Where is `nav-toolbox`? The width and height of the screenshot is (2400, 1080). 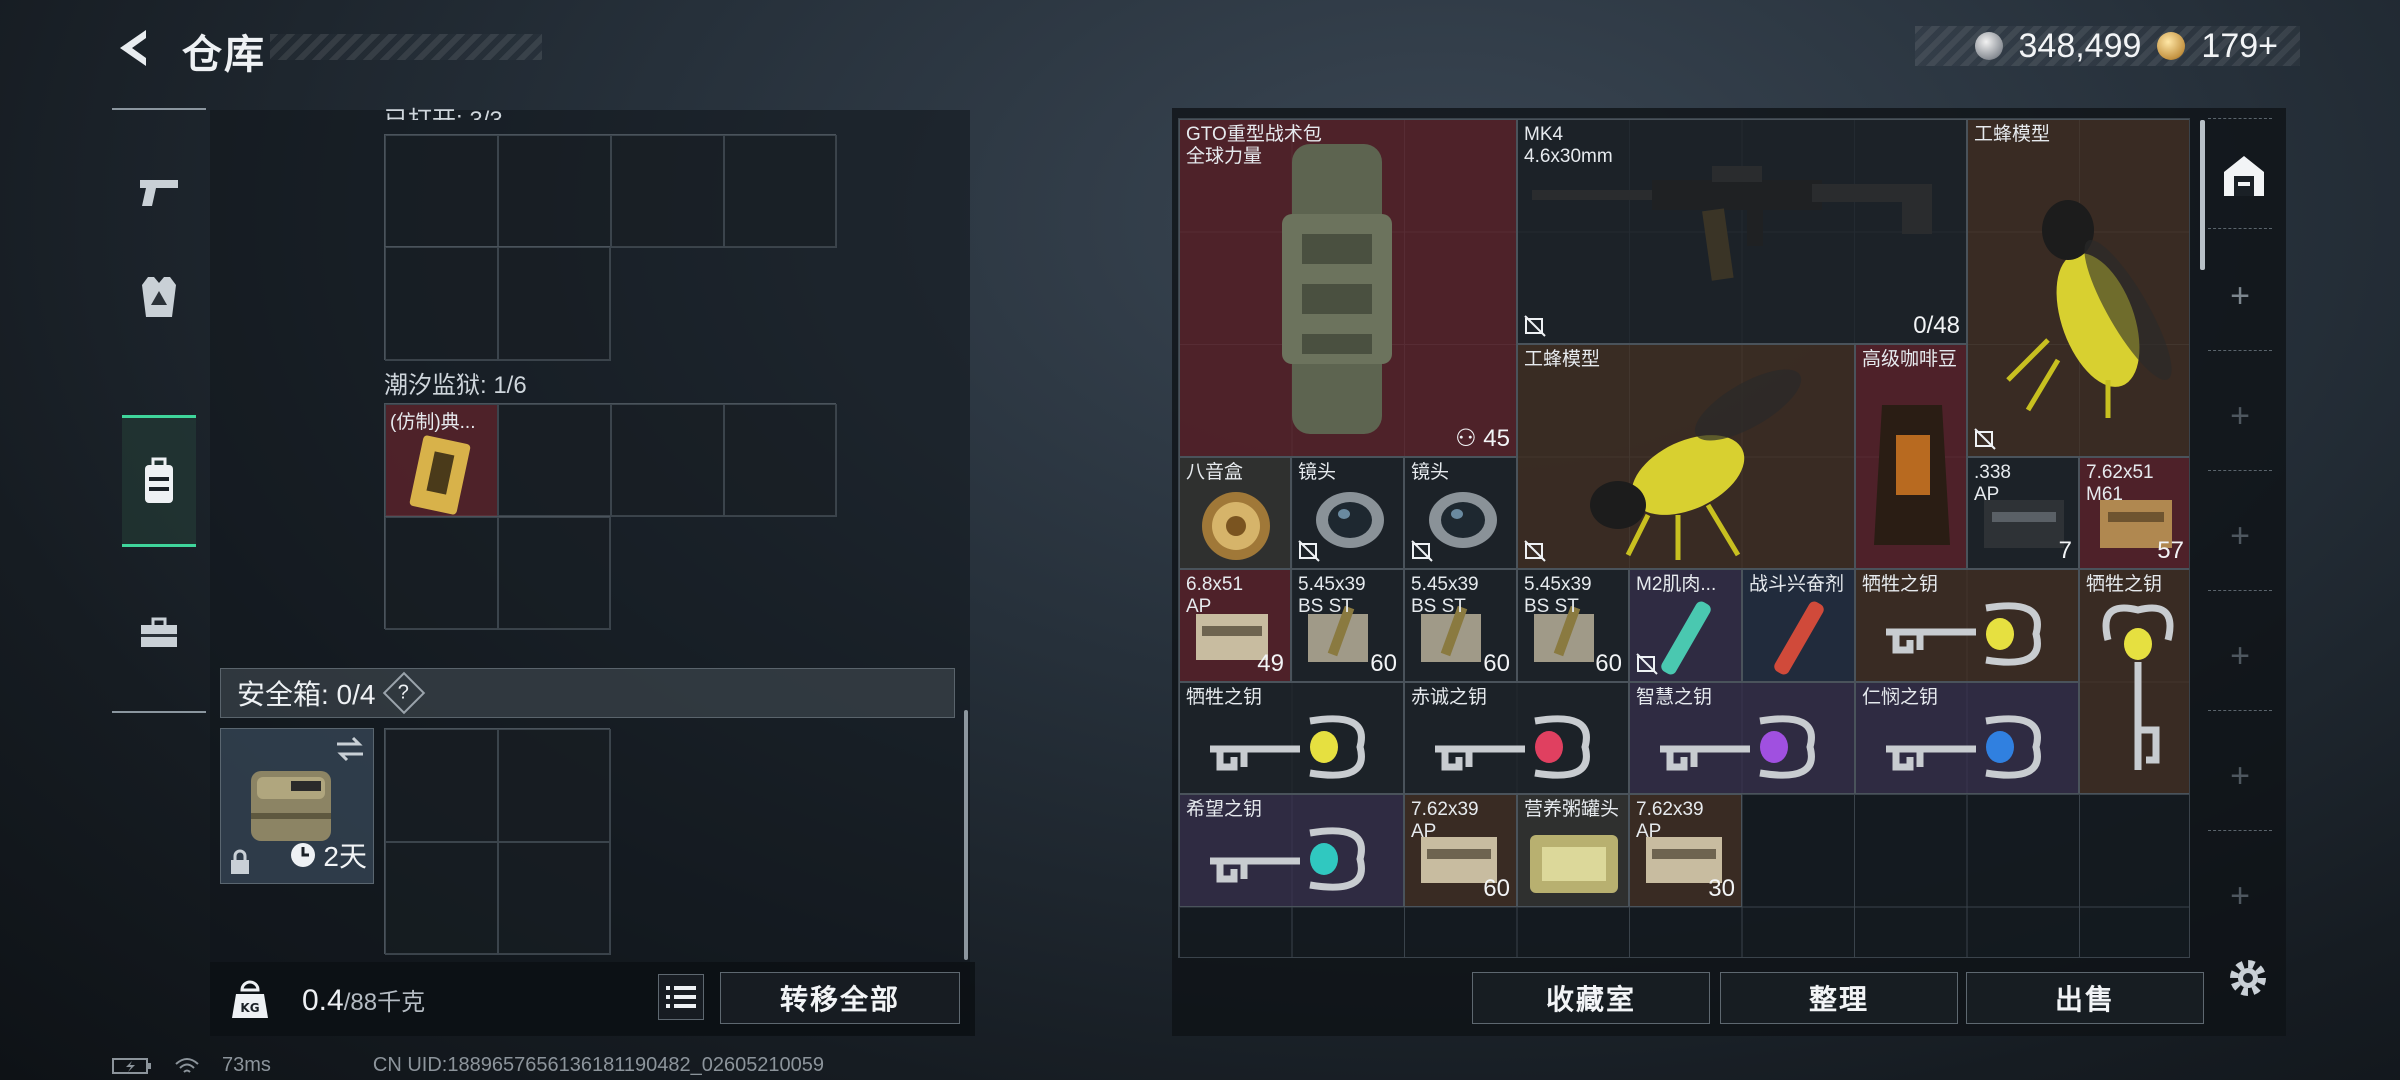 nav-toolbox is located at coordinates (159, 633).